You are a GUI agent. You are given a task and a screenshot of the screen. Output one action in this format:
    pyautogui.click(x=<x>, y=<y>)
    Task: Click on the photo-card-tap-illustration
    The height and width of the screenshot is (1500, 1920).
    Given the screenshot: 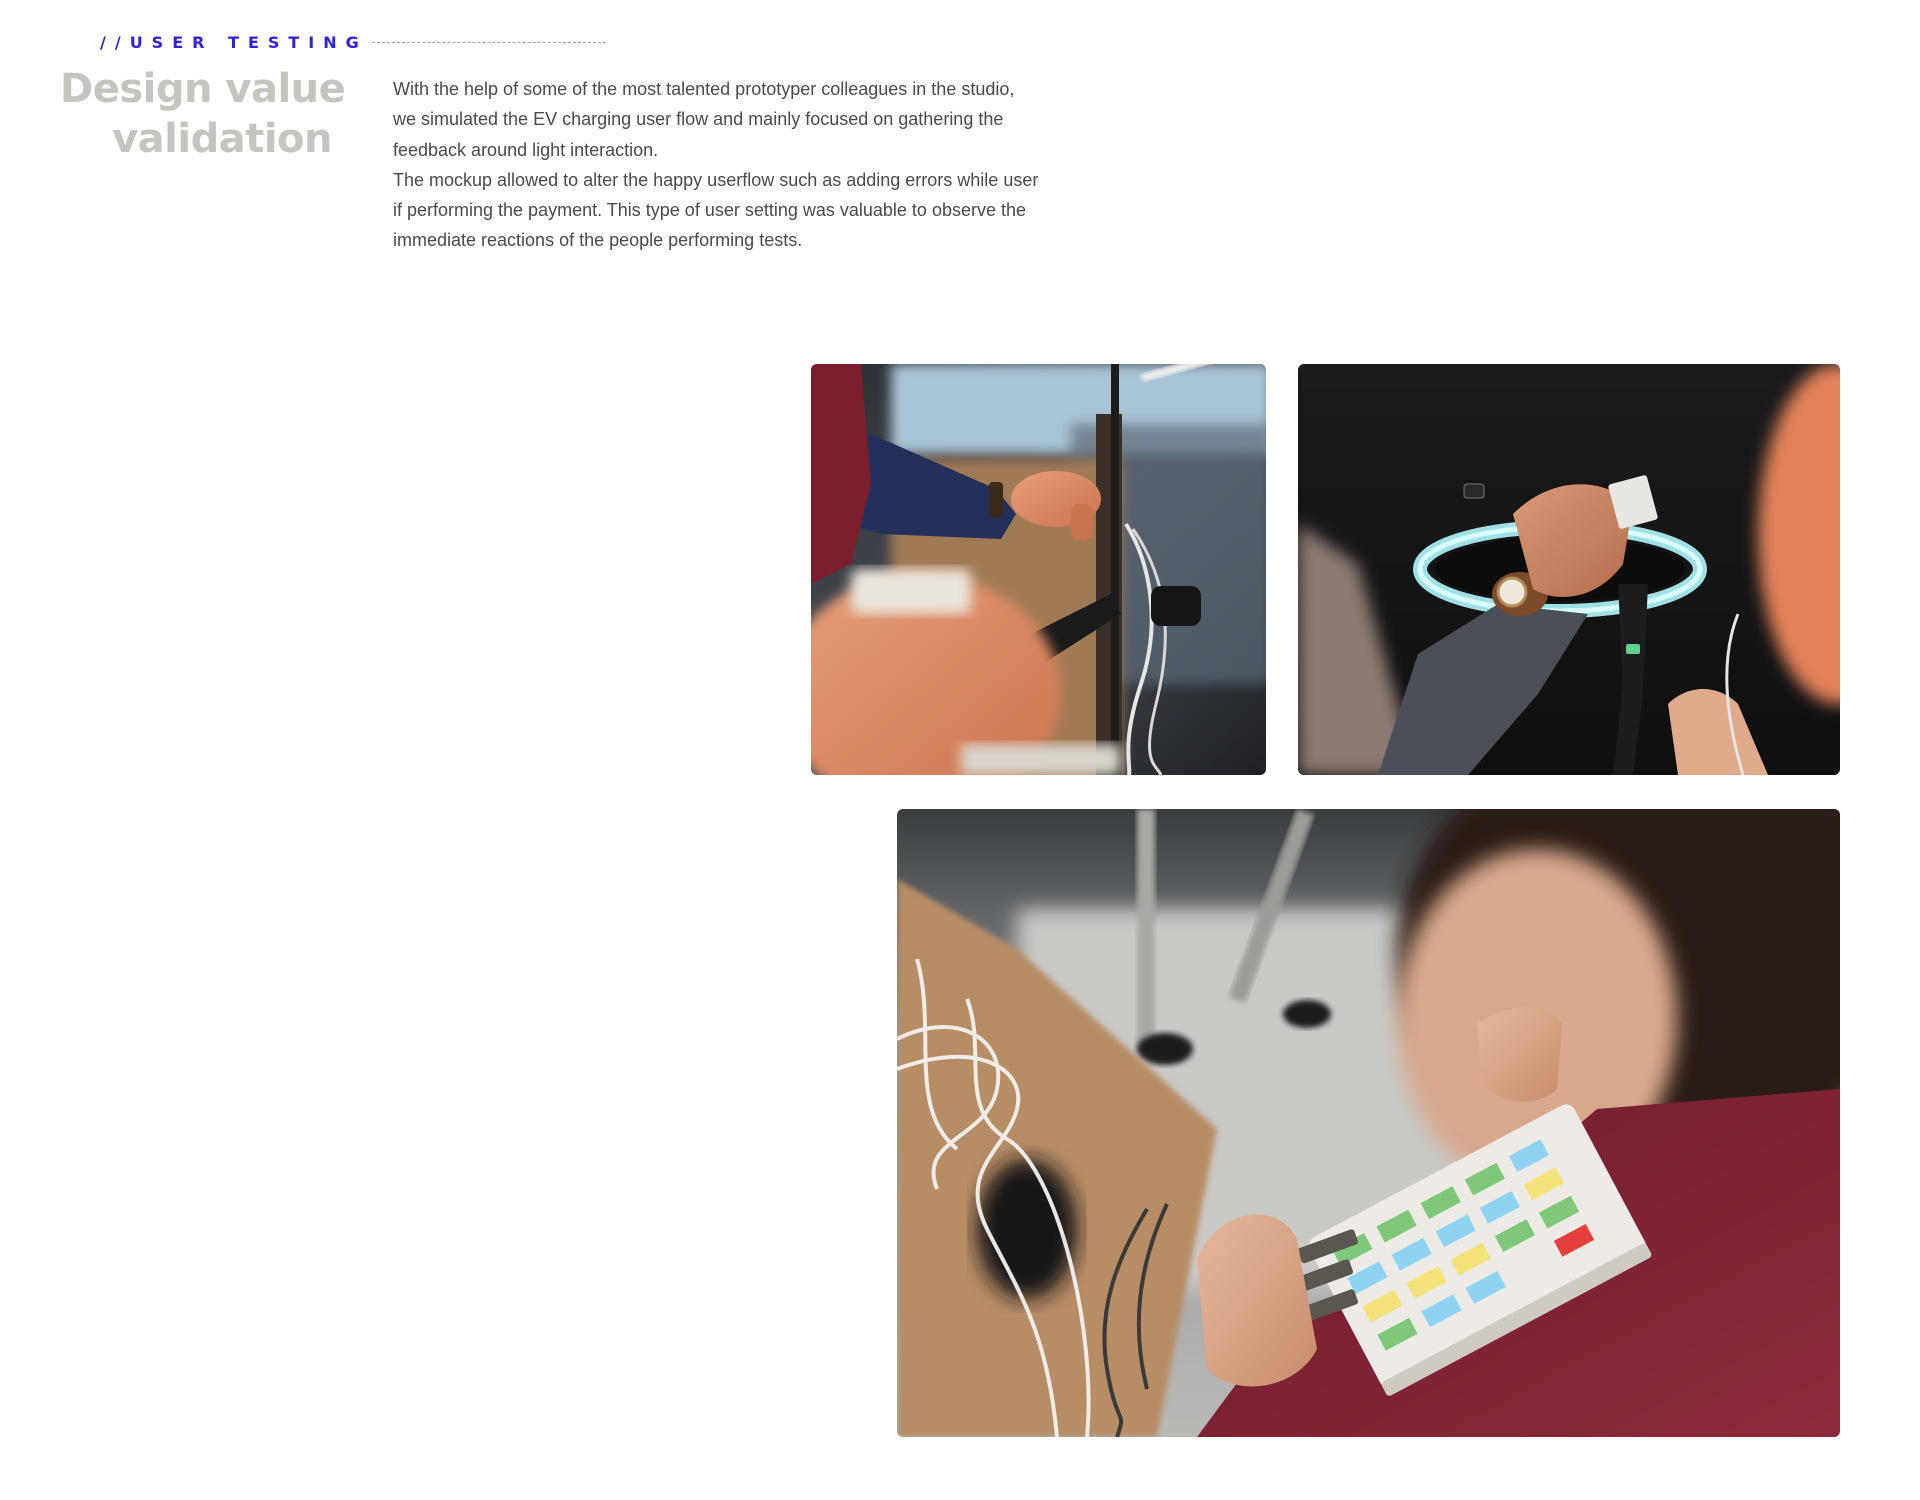 What is the action you would take?
    pyautogui.click(x=1569, y=569)
    